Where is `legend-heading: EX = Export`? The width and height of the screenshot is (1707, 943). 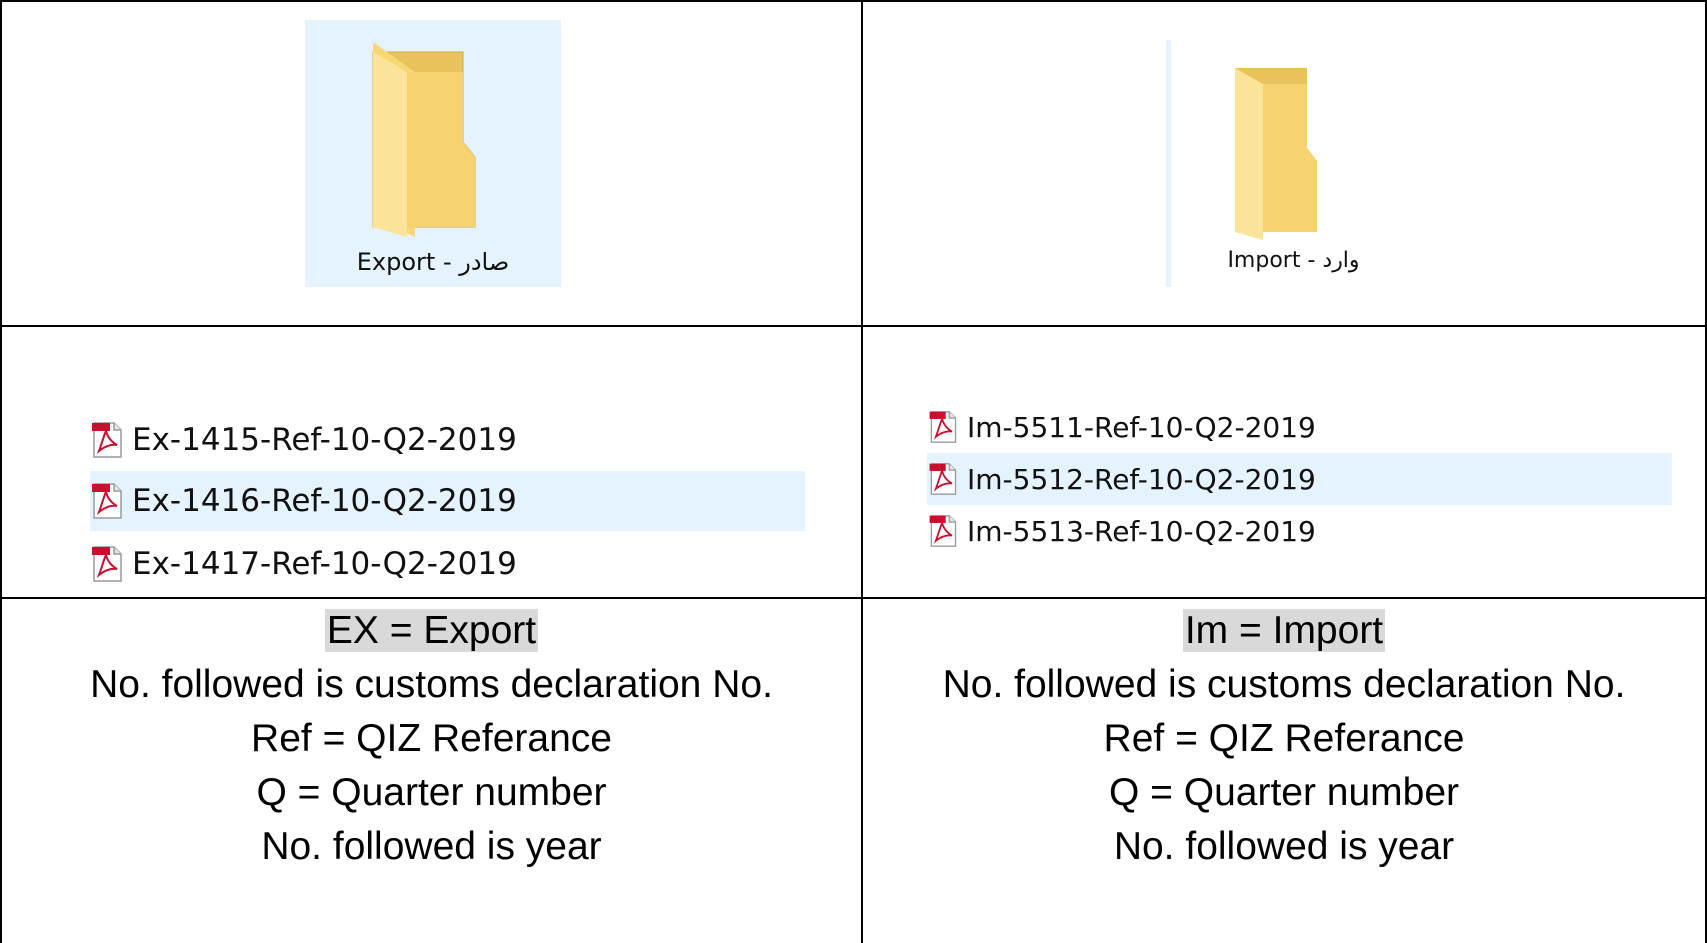
legend-heading: EX = Export is located at coordinates (431, 630).